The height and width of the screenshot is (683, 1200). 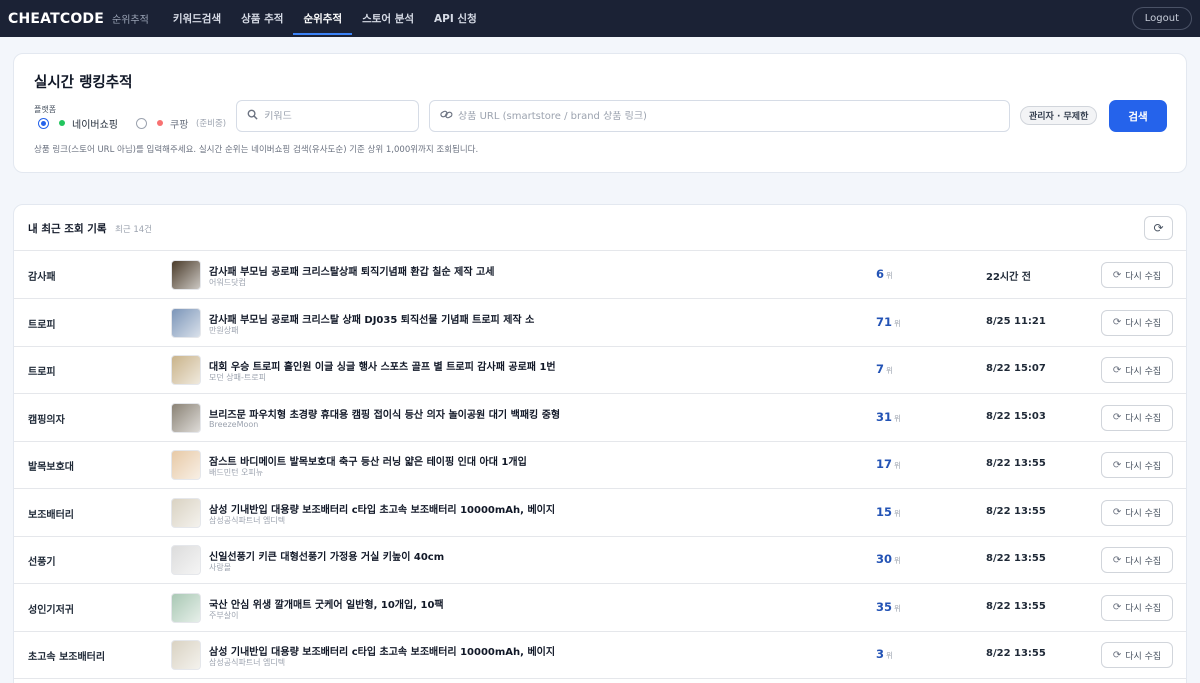 I want to click on search-icon, so click(x=253, y=116).